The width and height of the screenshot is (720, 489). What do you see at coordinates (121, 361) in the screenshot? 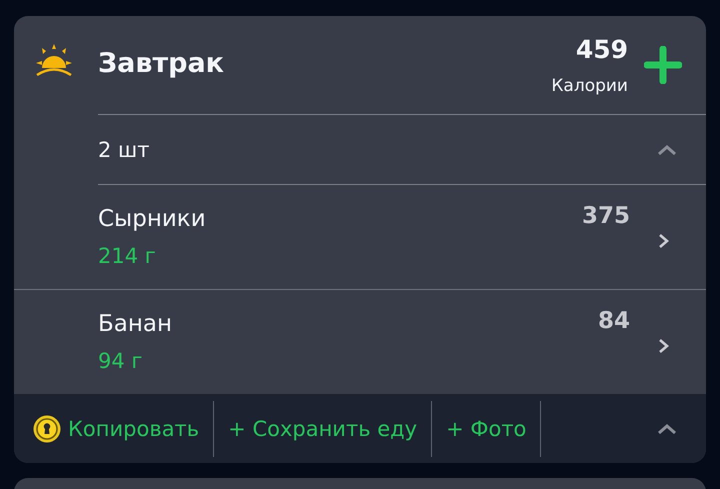
I see `food-weight: 94 г` at bounding box center [121, 361].